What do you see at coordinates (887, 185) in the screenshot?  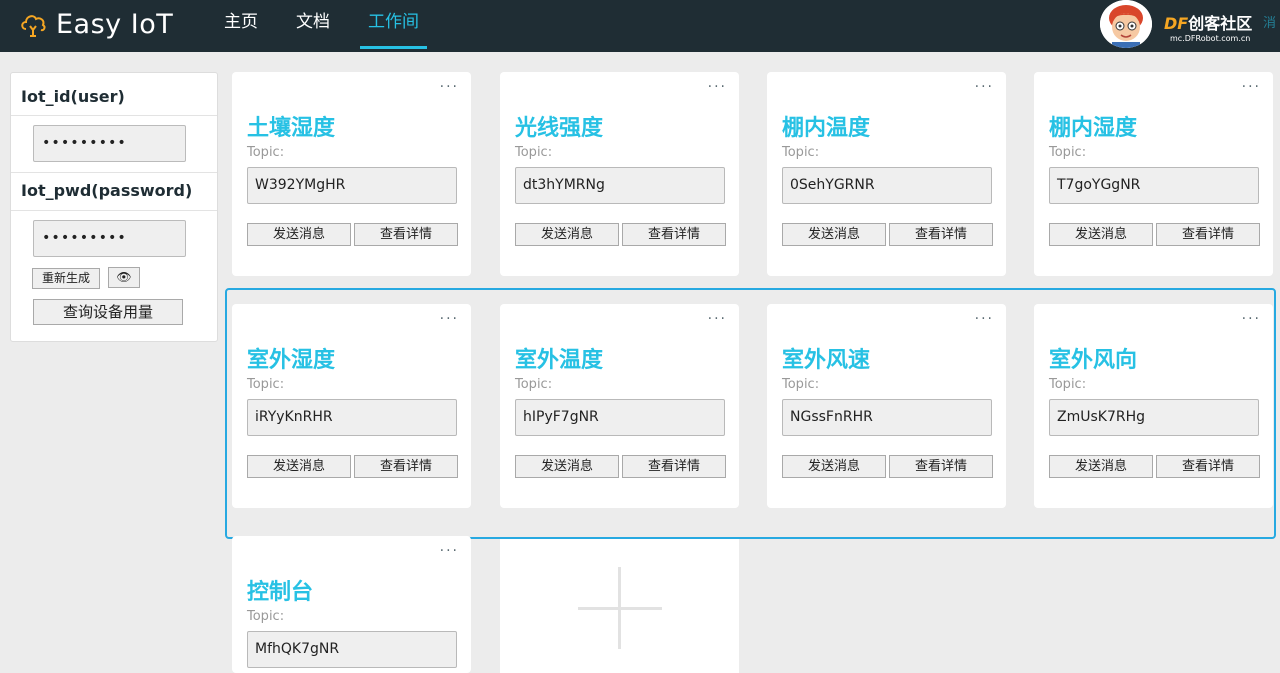 I see `topic-field: 0SehYGRNR` at bounding box center [887, 185].